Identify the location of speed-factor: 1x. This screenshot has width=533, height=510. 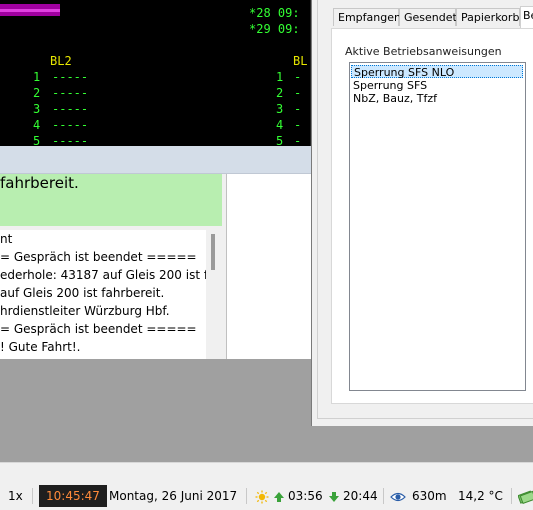
(15, 496).